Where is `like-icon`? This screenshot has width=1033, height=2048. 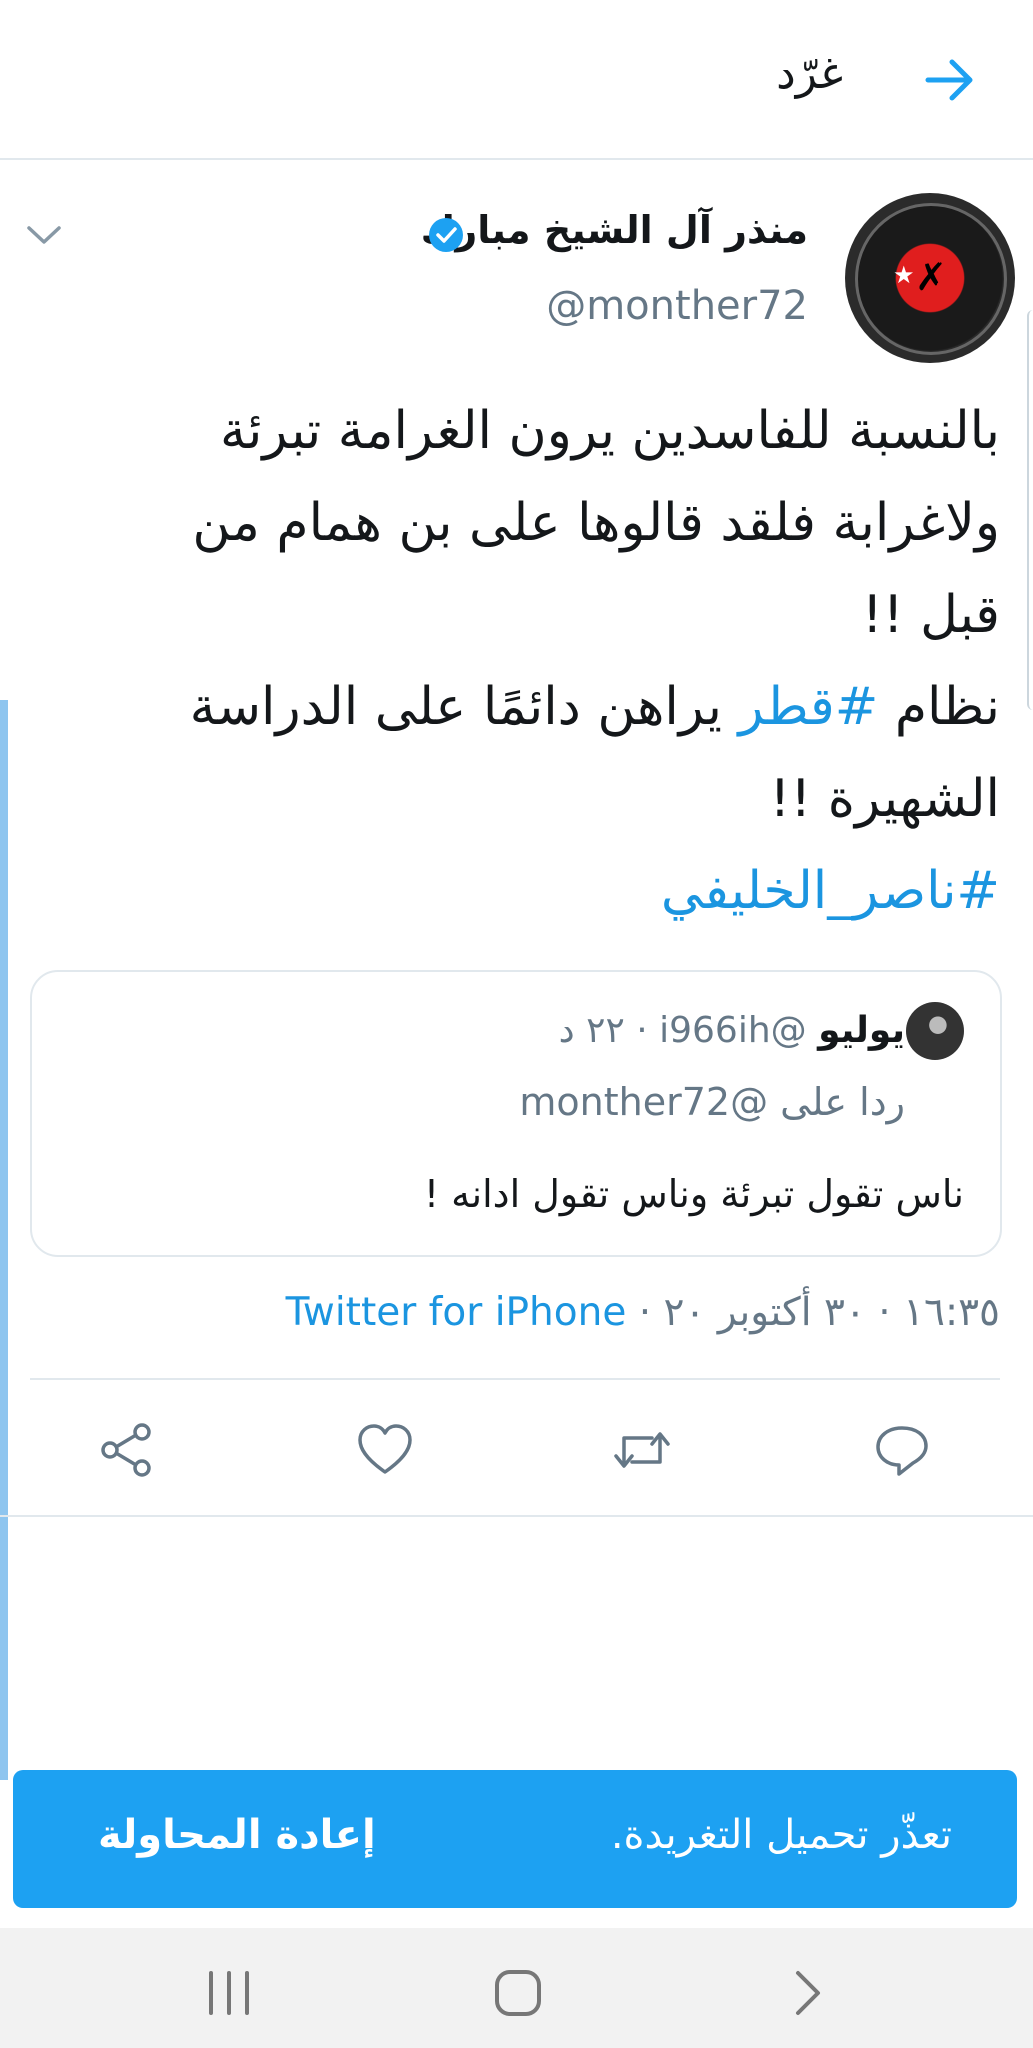
like-icon is located at coordinates (385, 1450).